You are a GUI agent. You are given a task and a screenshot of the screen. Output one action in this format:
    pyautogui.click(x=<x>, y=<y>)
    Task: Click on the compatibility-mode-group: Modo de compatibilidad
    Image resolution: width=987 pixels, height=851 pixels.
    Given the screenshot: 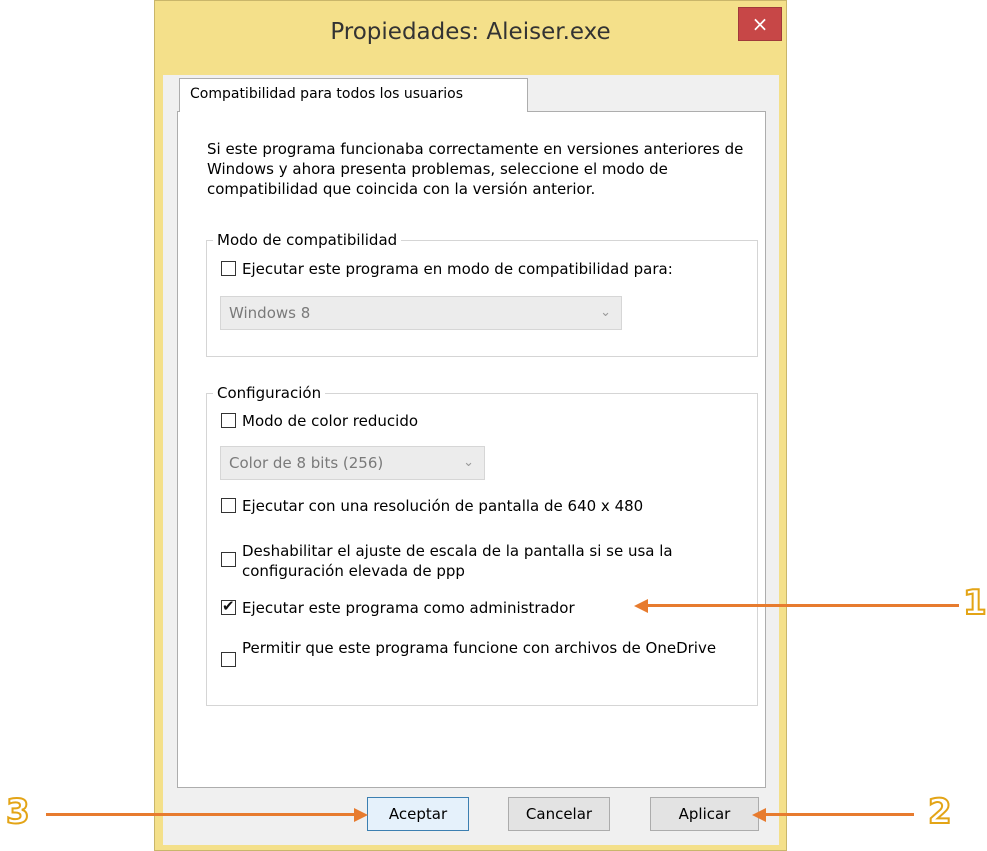 What is the action you would take?
    pyautogui.click(x=482, y=294)
    